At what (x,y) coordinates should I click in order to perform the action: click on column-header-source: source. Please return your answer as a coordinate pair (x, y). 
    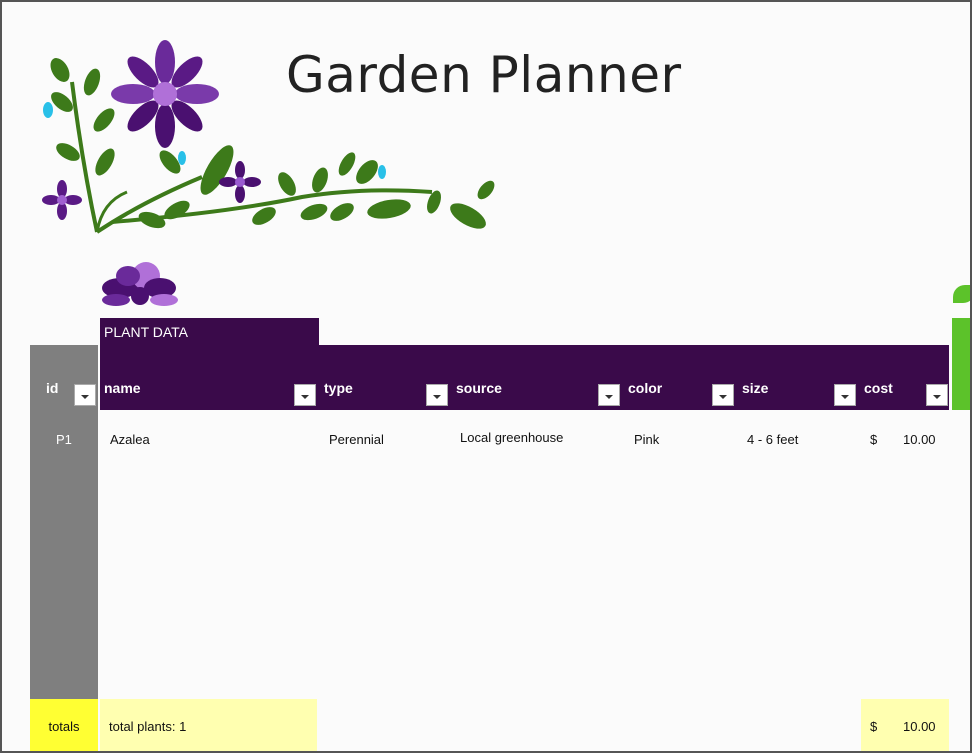
    Looking at the image, I should click on (479, 388).